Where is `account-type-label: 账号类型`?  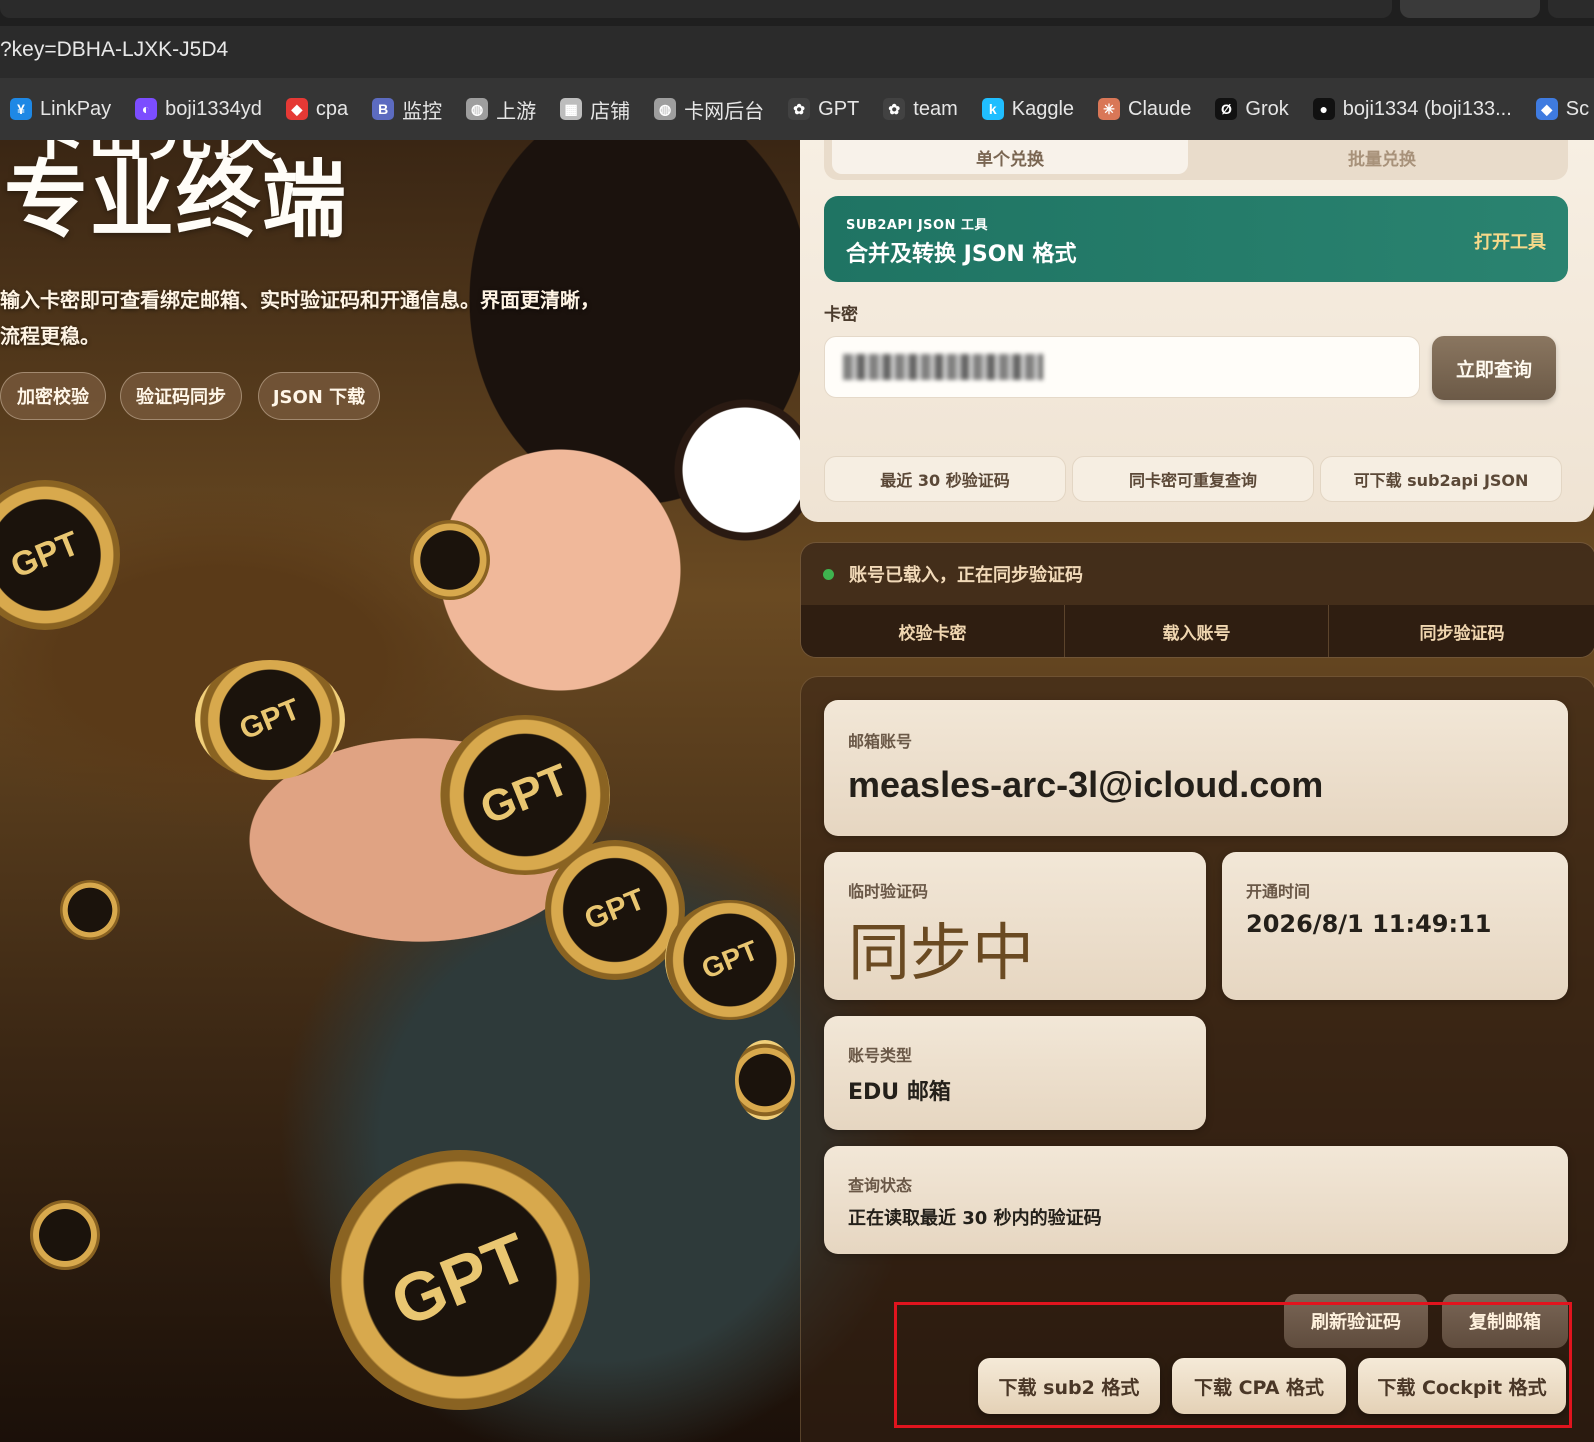
account-type-label: 账号类型 is located at coordinates (880, 1055).